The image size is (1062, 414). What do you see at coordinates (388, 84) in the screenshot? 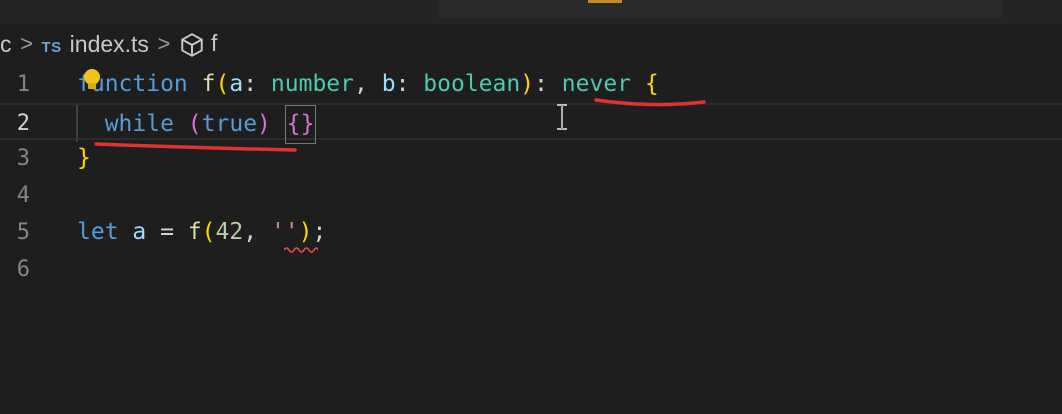
I see `code-token: b` at bounding box center [388, 84].